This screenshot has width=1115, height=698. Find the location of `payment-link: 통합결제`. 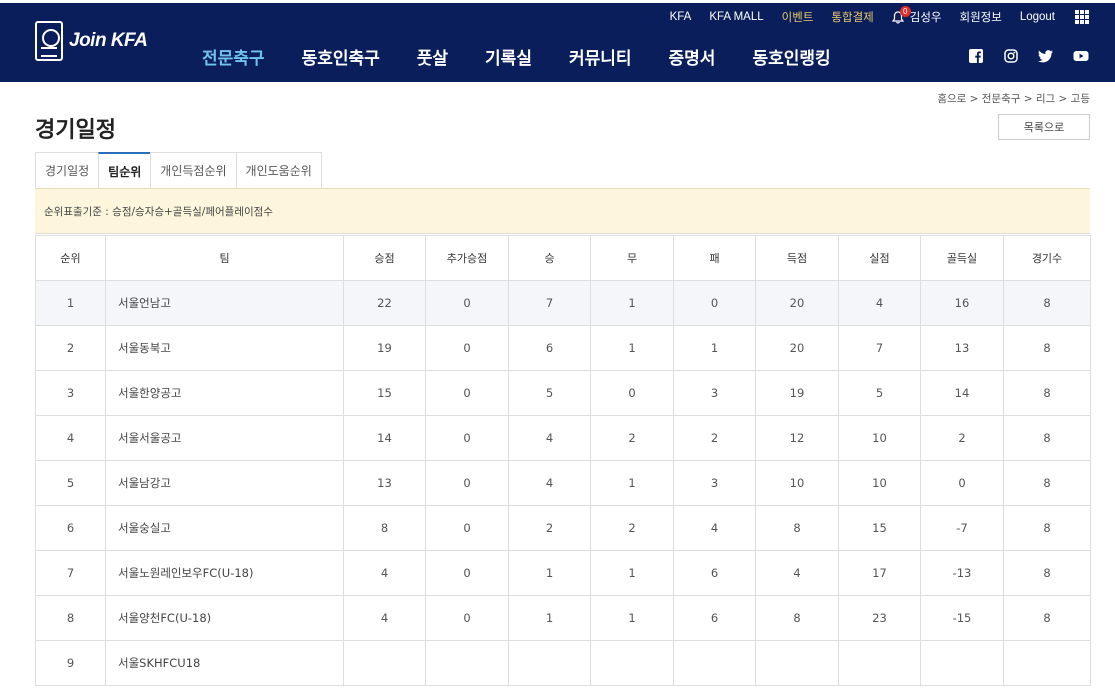

payment-link: 통합결제 is located at coordinates (852, 17).